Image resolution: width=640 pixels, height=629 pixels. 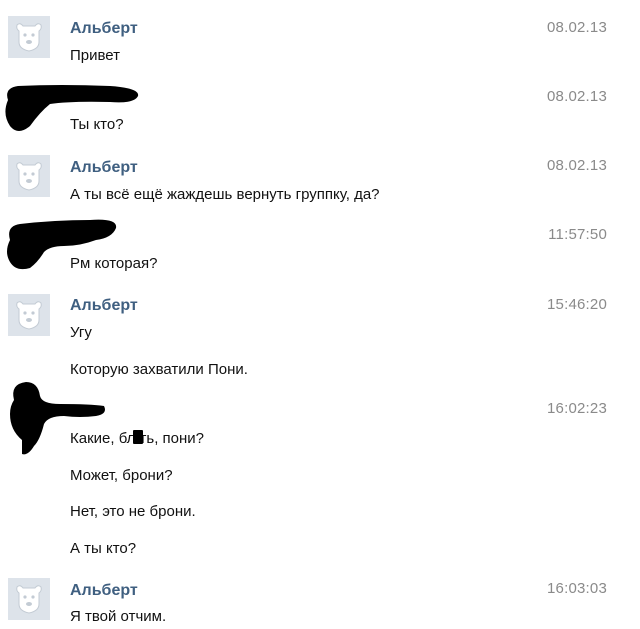 I want to click on message-text: Нет, это не брони., so click(x=133, y=511).